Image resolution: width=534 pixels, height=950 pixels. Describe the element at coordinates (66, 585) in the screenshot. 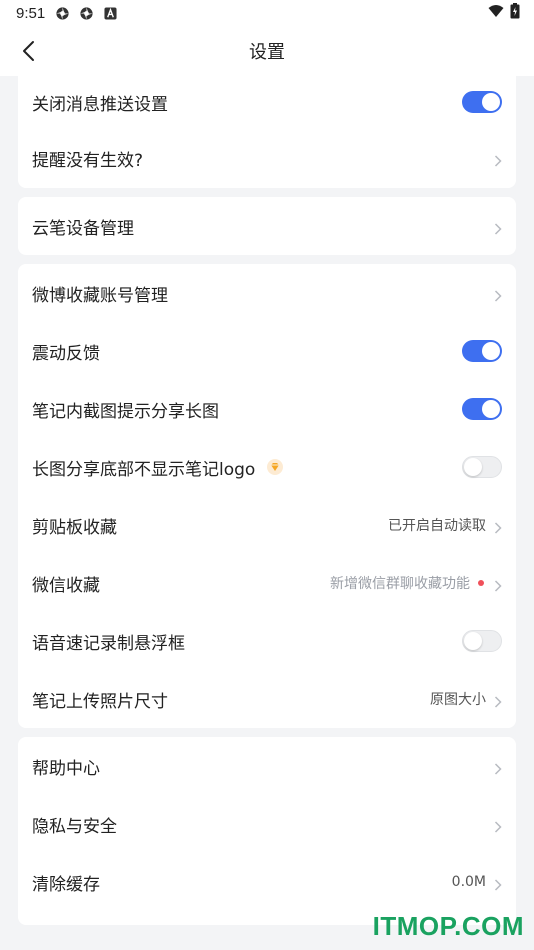

I see `setting-label: 微信收藏` at that location.